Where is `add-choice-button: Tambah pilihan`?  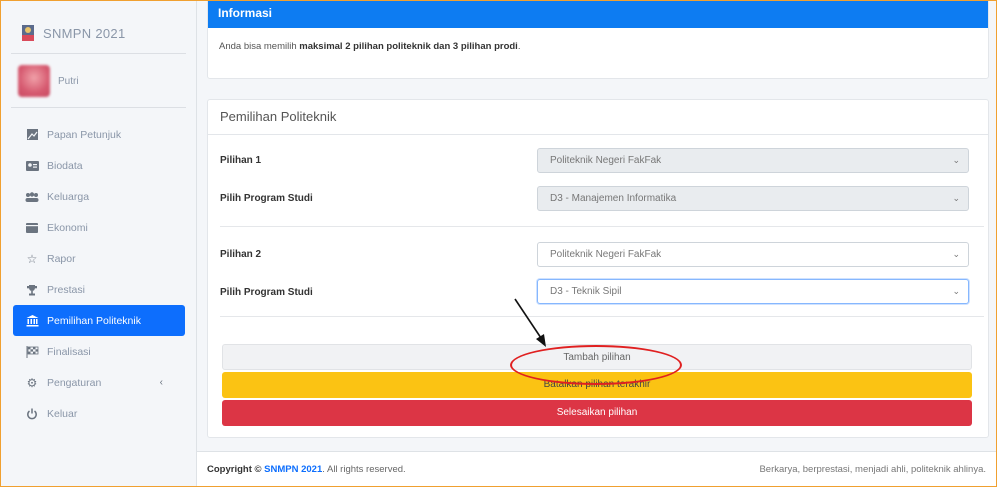
add-choice-button: Tambah pilihan is located at coordinates (597, 357).